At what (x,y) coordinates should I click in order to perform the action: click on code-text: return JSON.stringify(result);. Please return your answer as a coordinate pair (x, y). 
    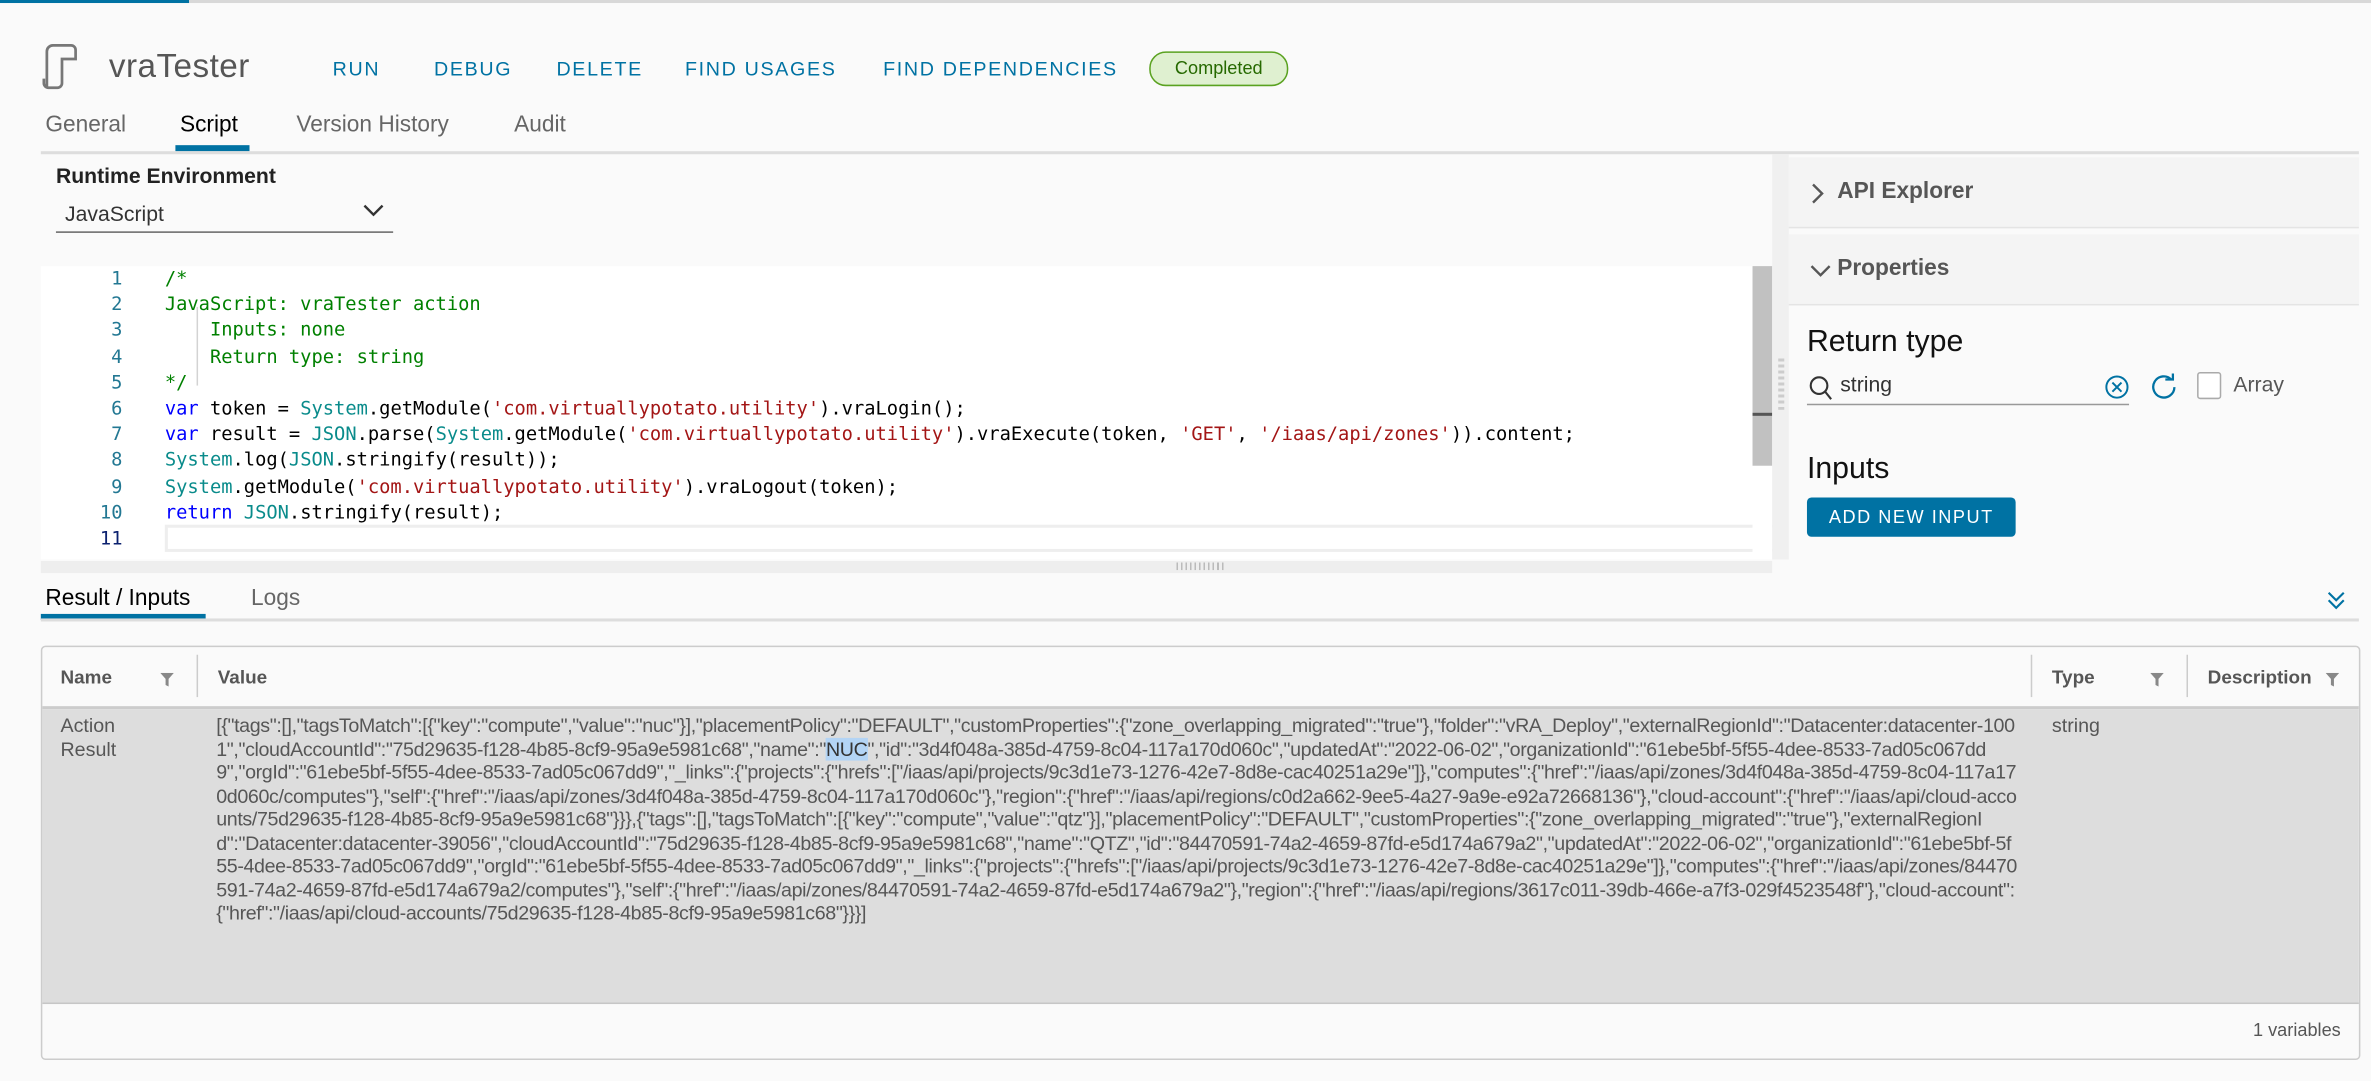
    Looking at the image, I should click on (334, 512).